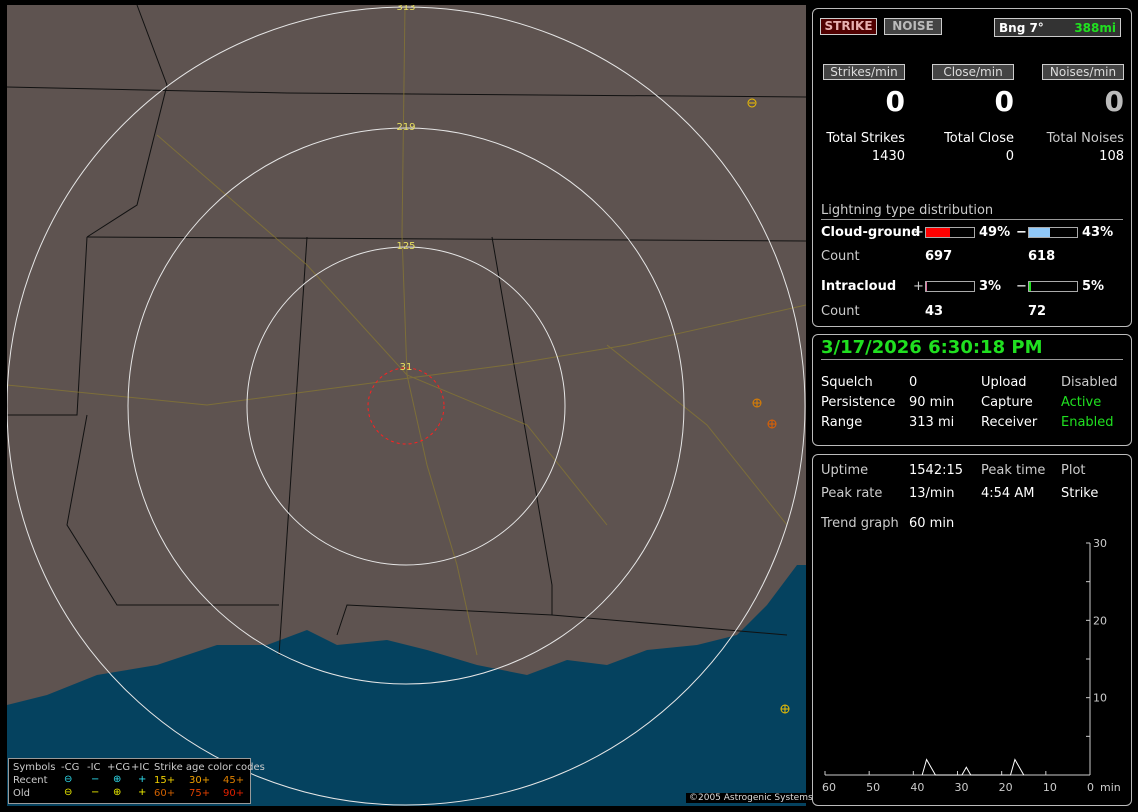 This screenshot has height=812, width=1138. I want to click on info-value: 313 mi, so click(932, 422).